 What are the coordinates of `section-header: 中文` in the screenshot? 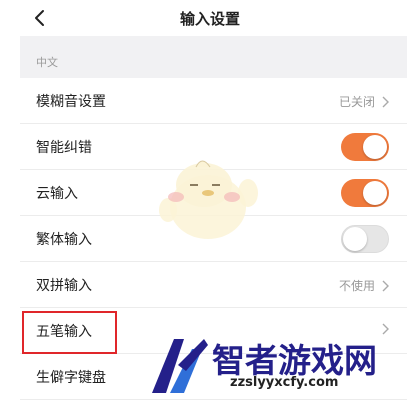 It's located at (47, 62).